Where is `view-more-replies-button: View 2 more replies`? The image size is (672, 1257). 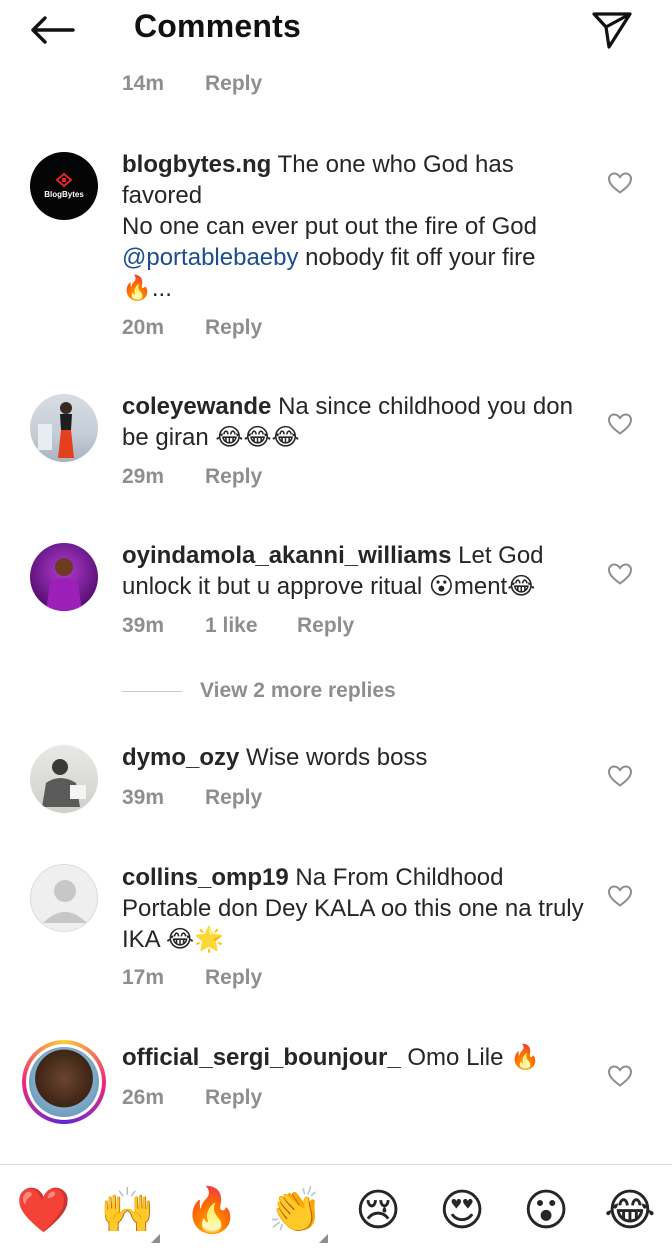
view-more-replies-button: View 2 more replies is located at coordinates (259, 691).